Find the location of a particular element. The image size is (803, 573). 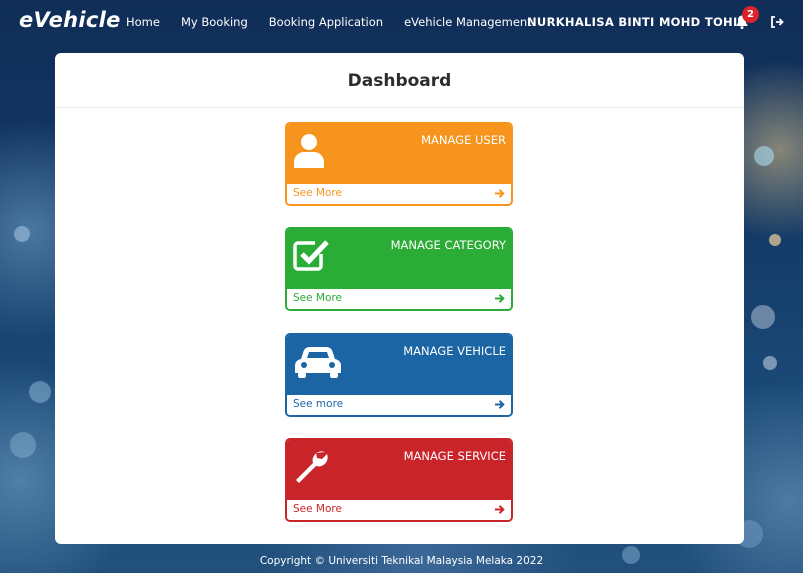

nav-link-home: Home is located at coordinates (143, 22).